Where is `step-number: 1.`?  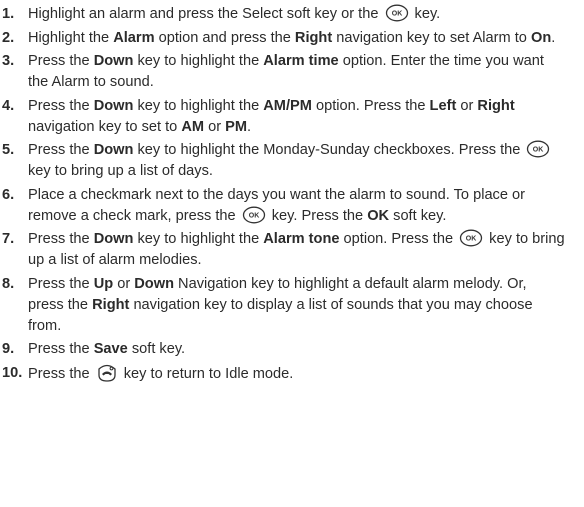
step-number: 1. is located at coordinates (8, 14).